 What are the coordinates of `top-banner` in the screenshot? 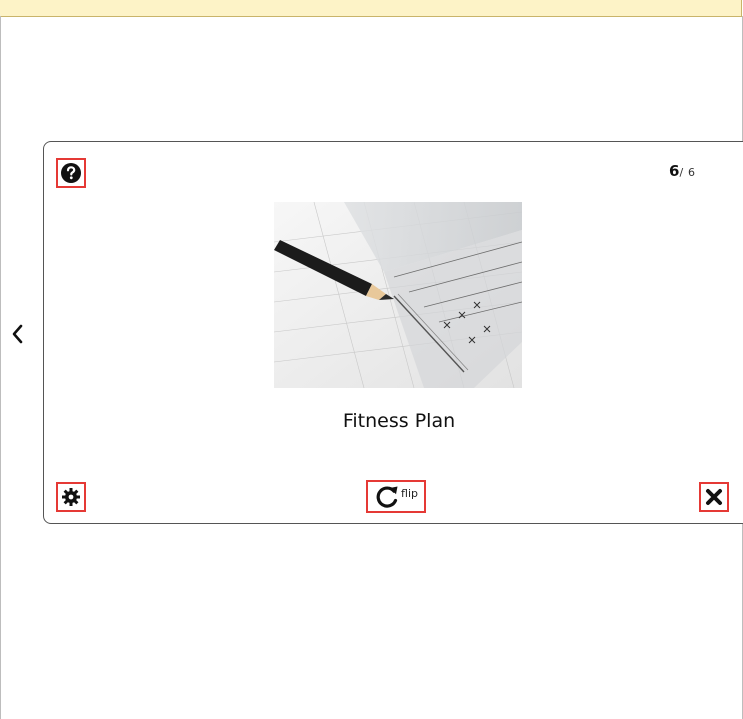 It's located at (371, 8).